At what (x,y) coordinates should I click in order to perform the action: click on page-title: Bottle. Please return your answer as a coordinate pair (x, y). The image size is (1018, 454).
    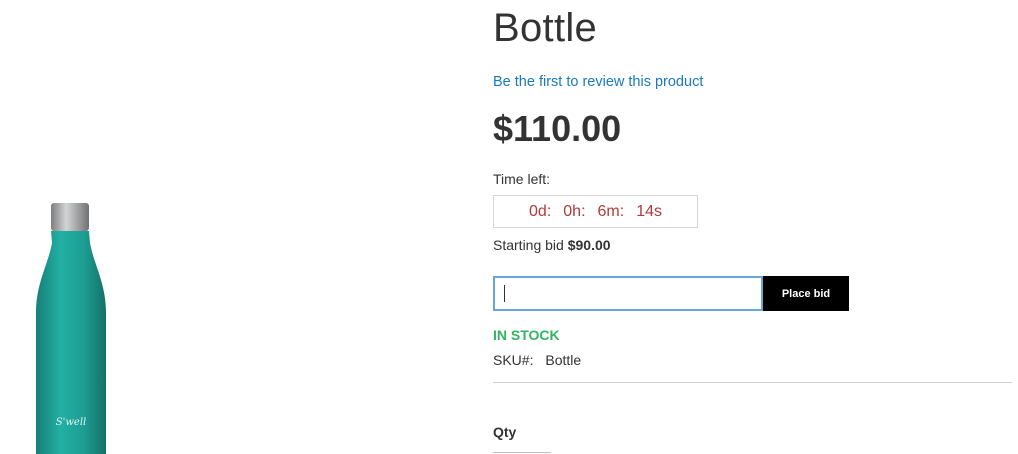
    Looking at the image, I should click on (545, 28).